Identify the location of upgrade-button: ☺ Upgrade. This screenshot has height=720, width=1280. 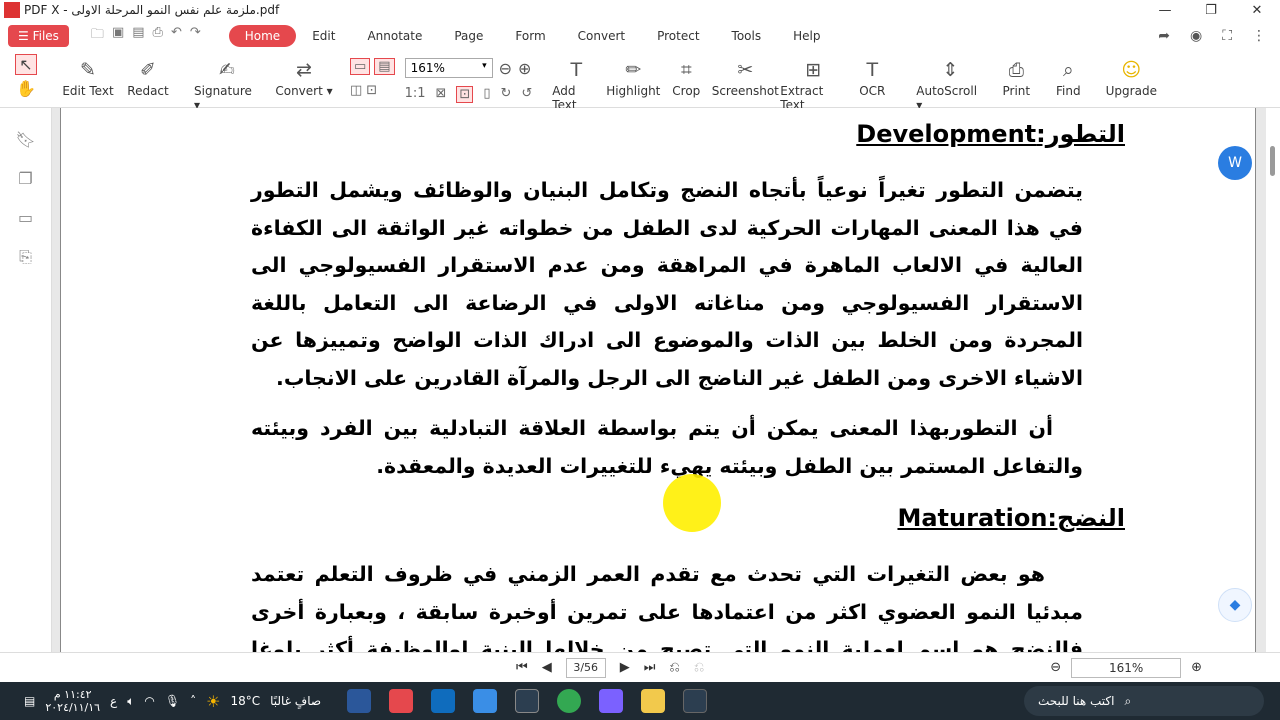
(1131, 77).